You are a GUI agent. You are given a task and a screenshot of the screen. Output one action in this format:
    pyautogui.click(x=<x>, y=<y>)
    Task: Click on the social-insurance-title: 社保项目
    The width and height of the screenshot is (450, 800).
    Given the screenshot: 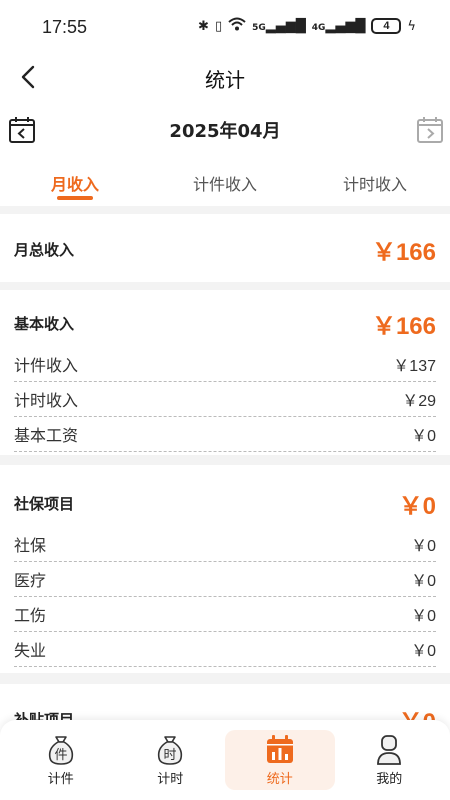 What is the action you would take?
    pyautogui.click(x=44, y=504)
    